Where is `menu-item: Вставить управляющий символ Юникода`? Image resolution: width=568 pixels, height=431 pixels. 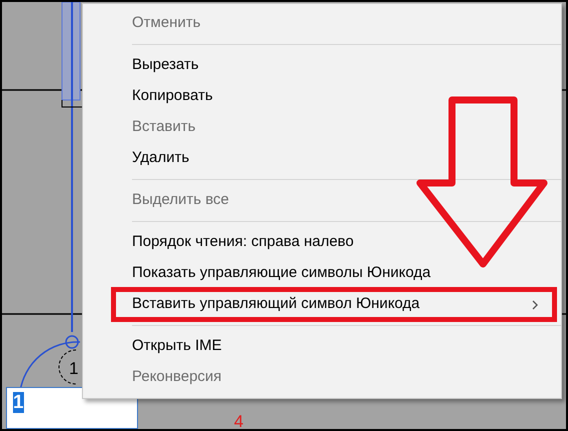 menu-item: Вставить управляющий символ Юникода is located at coordinates (322, 304).